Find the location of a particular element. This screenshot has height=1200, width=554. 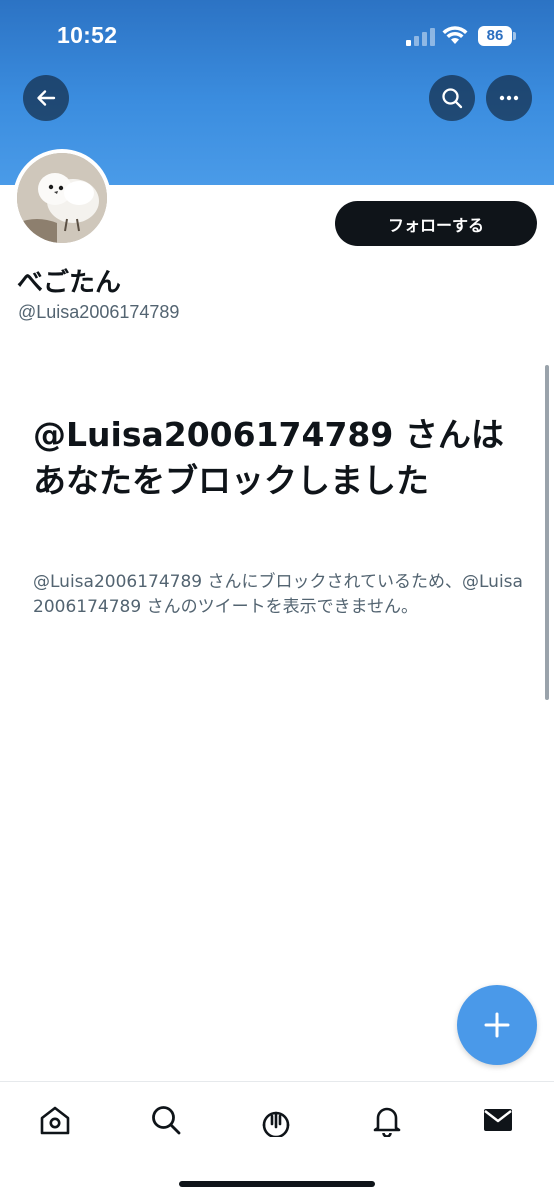

bell-icon is located at coordinates (387, 1122).